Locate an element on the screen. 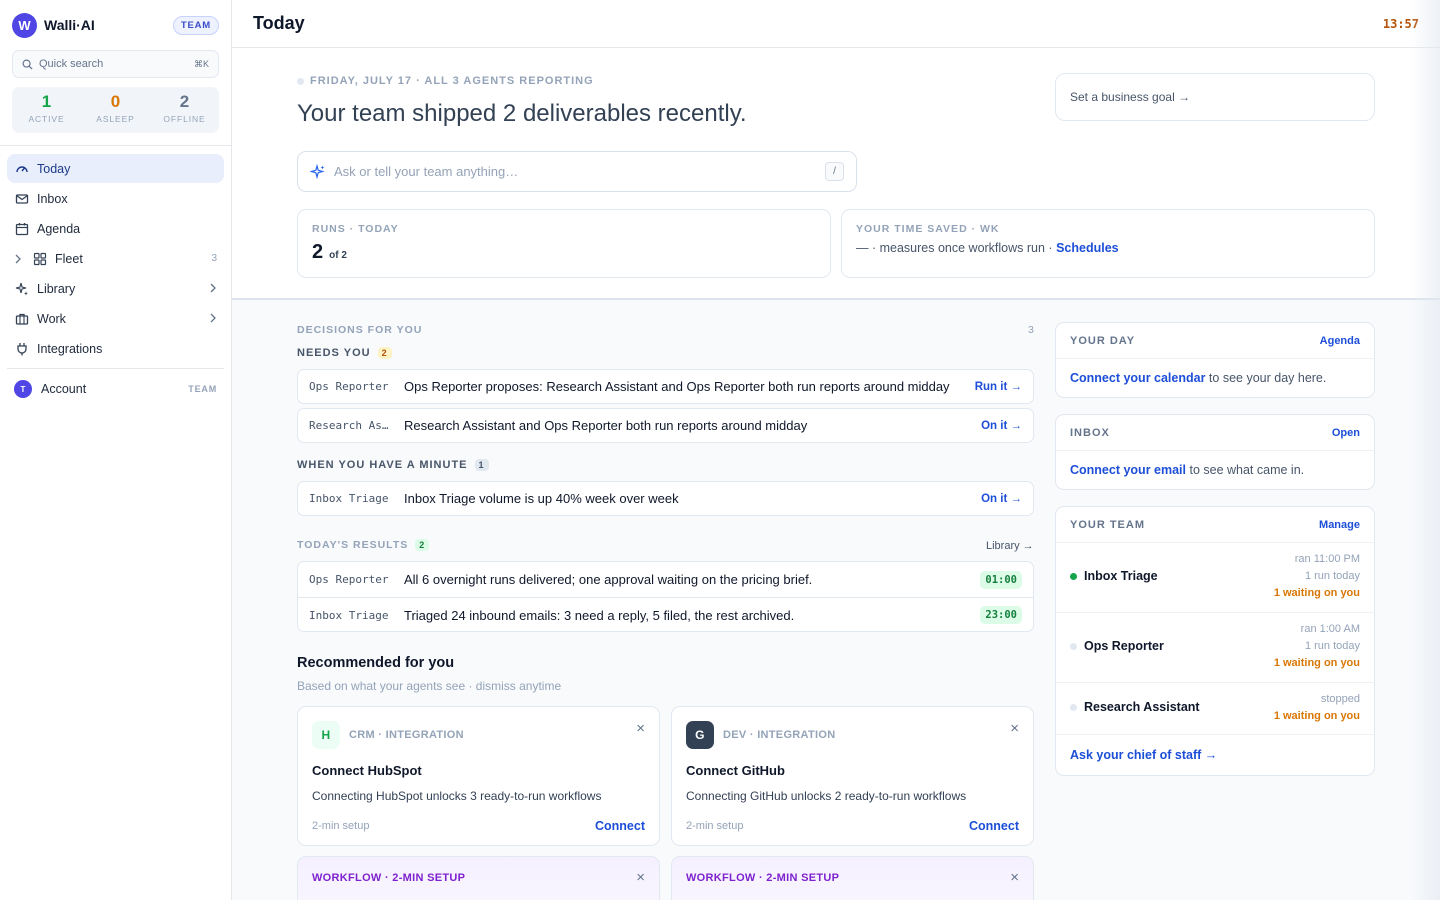 Image resolution: width=1440 pixels, height=900 pixels. connect-email-link: Connect your email is located at coordinates (1128, 470).